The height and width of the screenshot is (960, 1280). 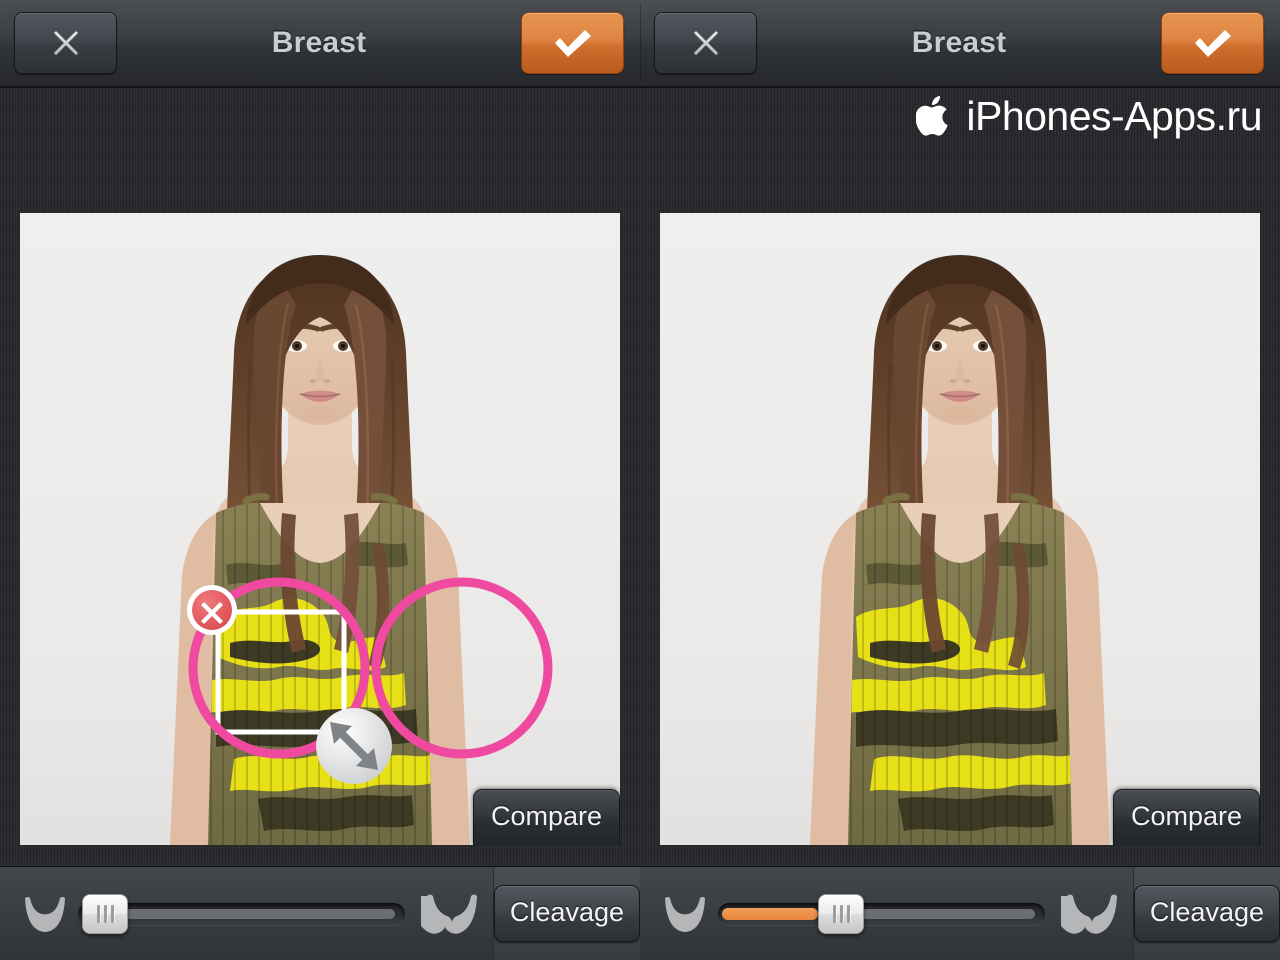 What do you see at coordinates (546, 817) in the screenshot?
I see `compare-button-left: Compare` at bounding box center [546, 817].